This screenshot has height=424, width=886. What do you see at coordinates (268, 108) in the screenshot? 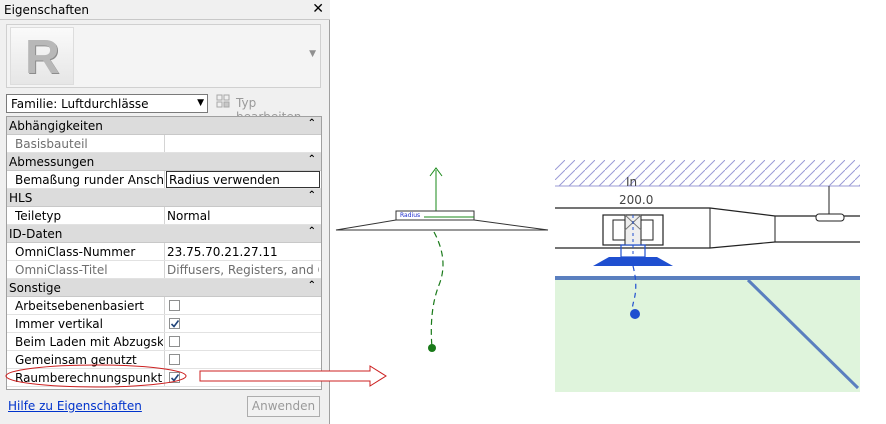
I see `edit-type-button: Typ bearbeiten` at bounding box center [268, 108].